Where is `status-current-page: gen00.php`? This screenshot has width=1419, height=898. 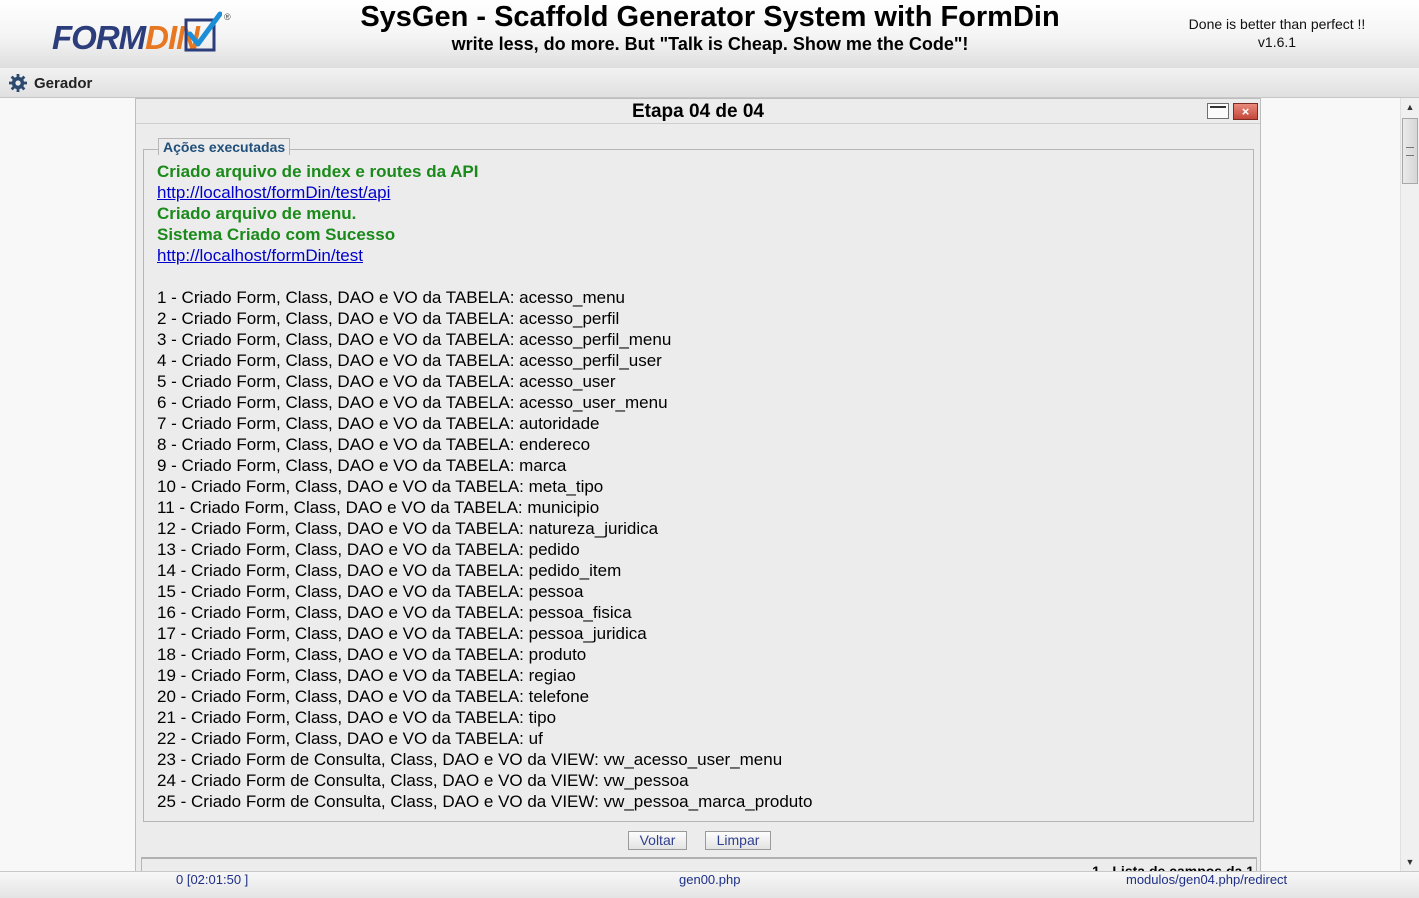
status-current-page: gen00.php is located at coordinates (710, 879).